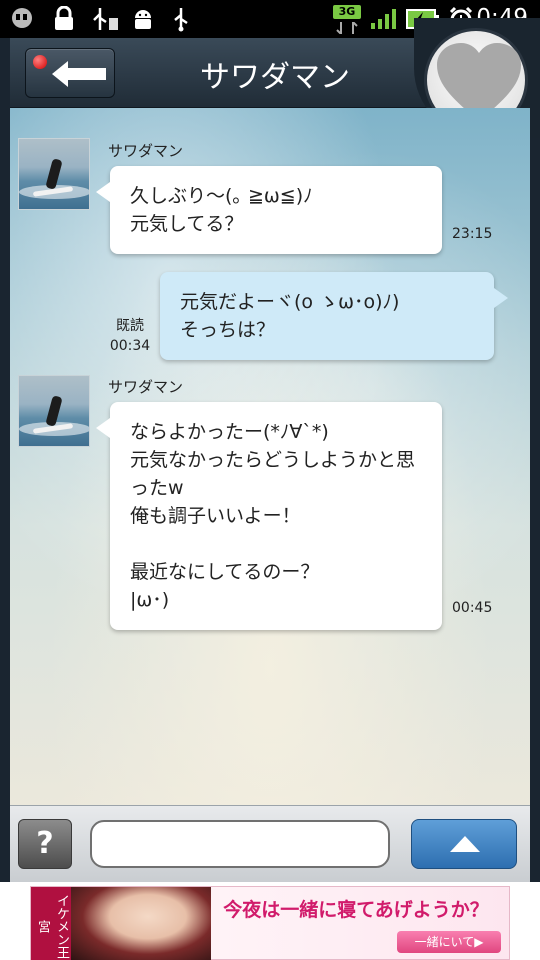  I want to click on chat-title: サワダマン, so click(275, 77).